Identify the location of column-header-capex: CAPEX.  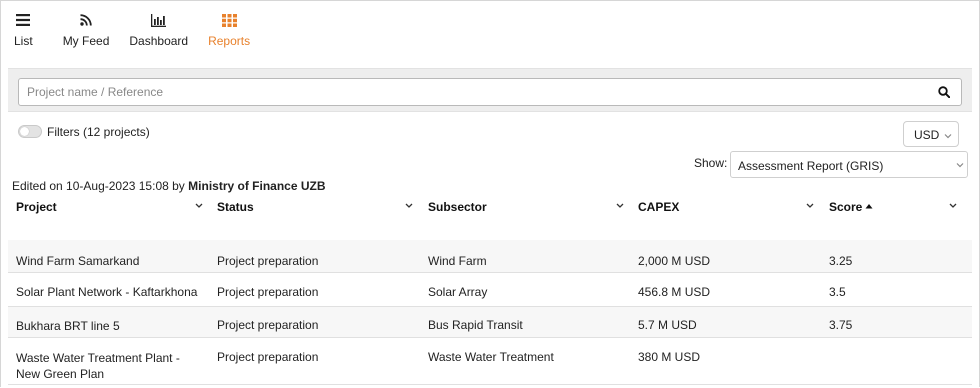
(658, 207).